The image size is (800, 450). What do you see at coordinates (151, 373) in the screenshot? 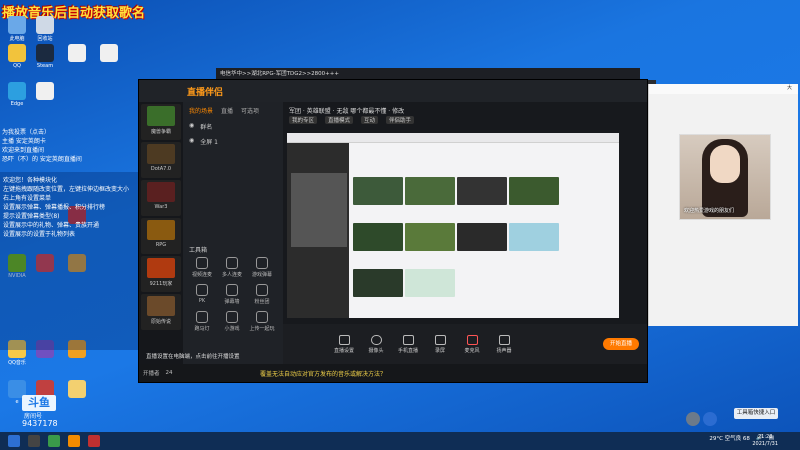
I see `user-label: 开播者` at bounding box center [151, 373].